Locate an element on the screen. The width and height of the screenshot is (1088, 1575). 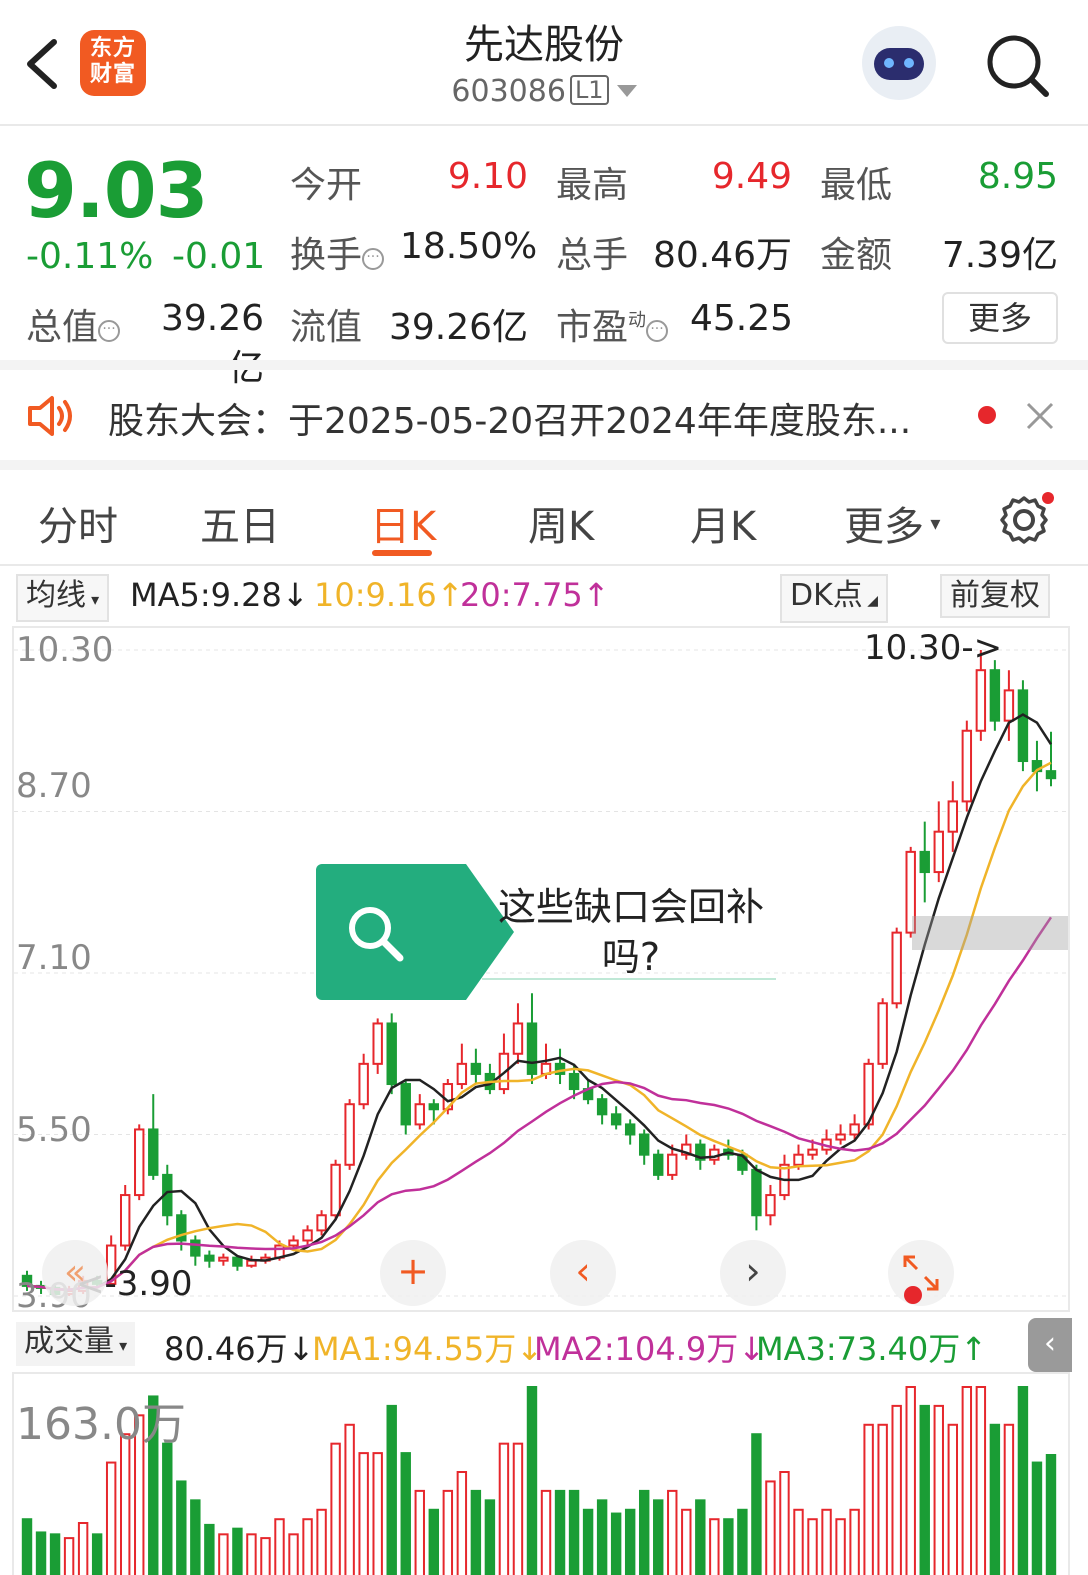
more-button: 更多 is located at coordinates (1000, 318).